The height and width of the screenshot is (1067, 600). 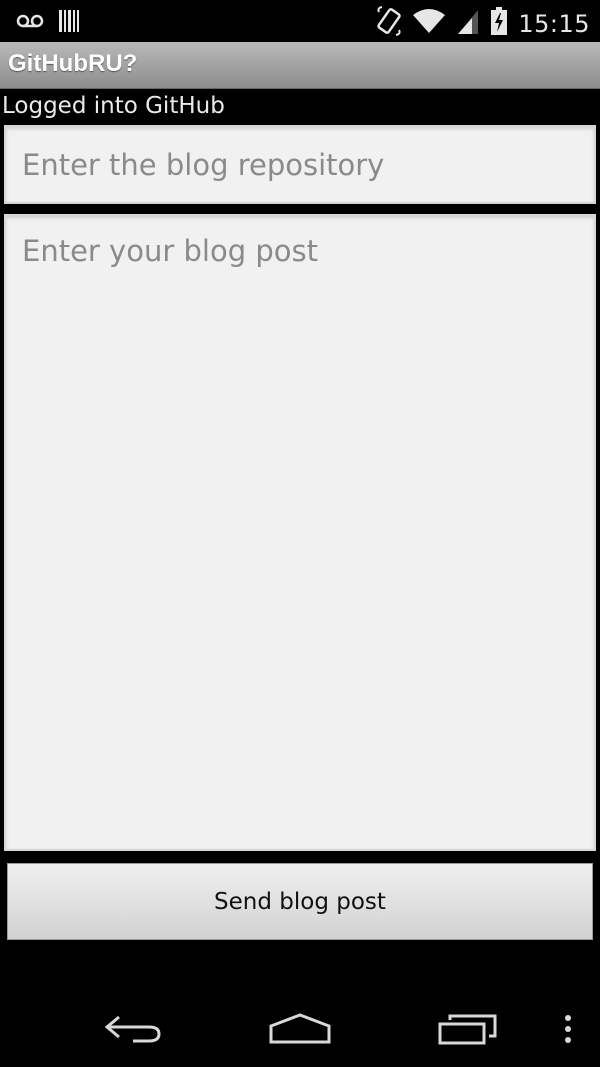 What do you see at coordinates (499, 23) in the screenshot?
I see `battery-charging-icon` at bounding box center [499, 23].